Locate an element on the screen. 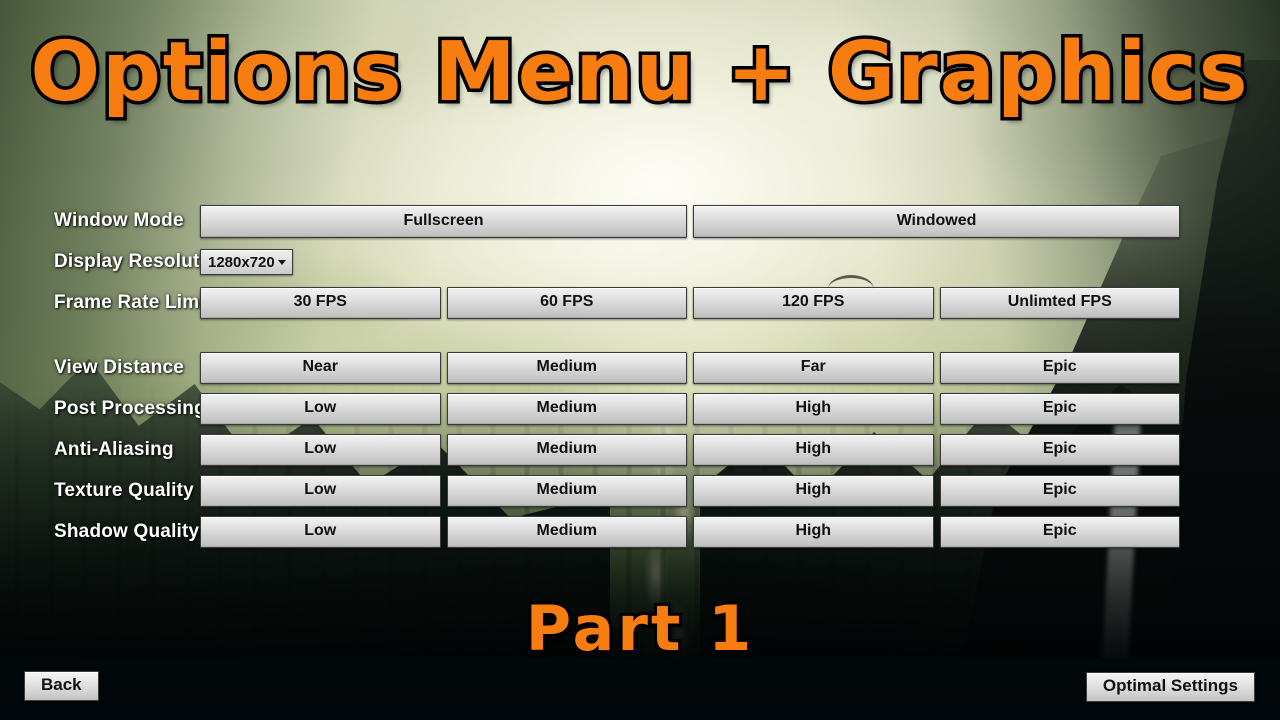  option-texture-quality-high: High is located at coordinates (813, 491).